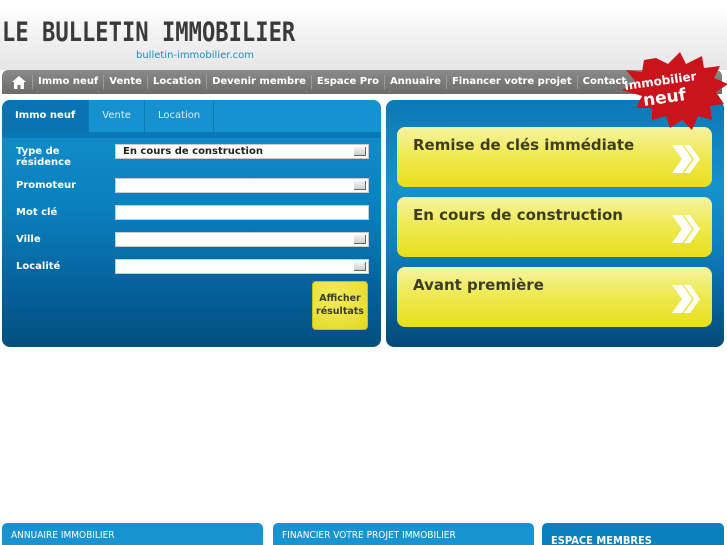 The image size is (727, 545). What do you see at coordinates (191, 135) in the screenshot?
I see `tab-strip` at bounding box center [191, 135].